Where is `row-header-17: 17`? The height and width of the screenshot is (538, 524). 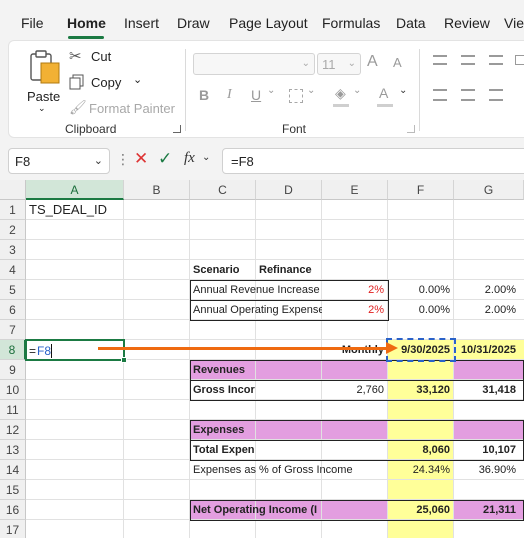
row-header-17: 17 is located at coordinates (13, 529).